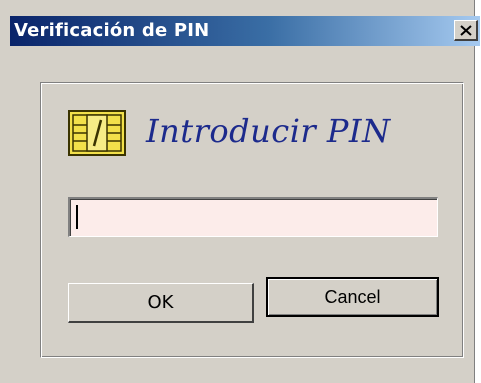  I want to click on close-icon, so click(465, 30).